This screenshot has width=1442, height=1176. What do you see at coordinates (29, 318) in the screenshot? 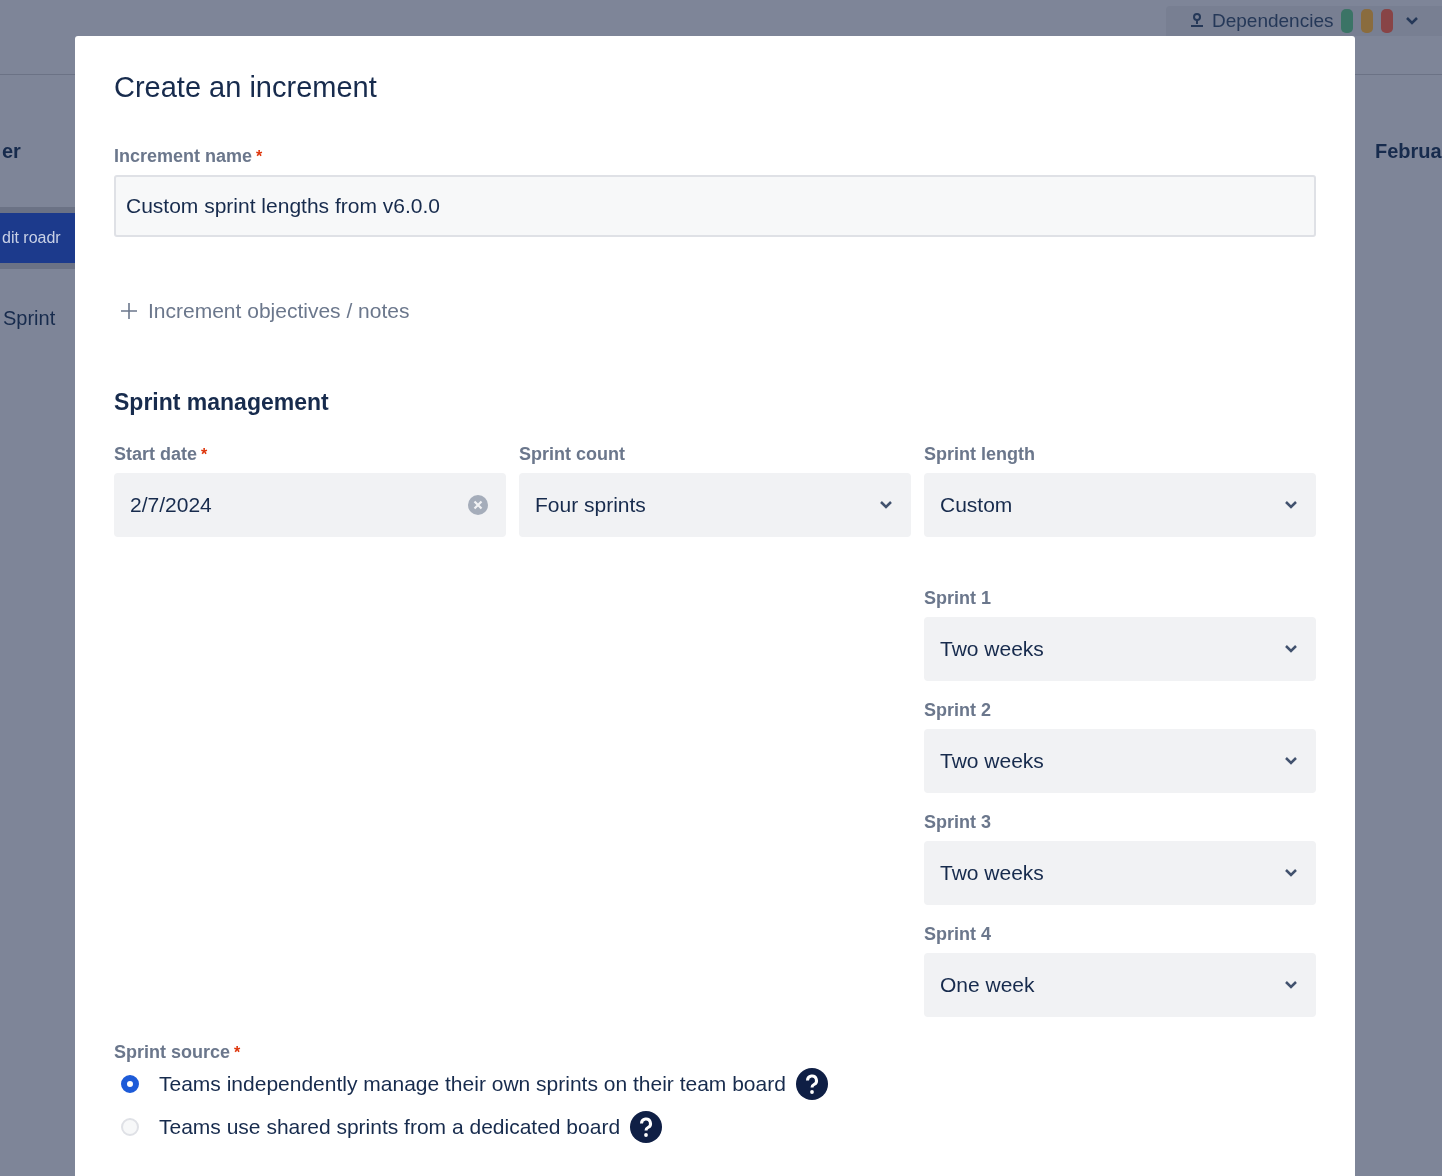
I see `sprint-label: Sprint` at bounding box center [29, 318].